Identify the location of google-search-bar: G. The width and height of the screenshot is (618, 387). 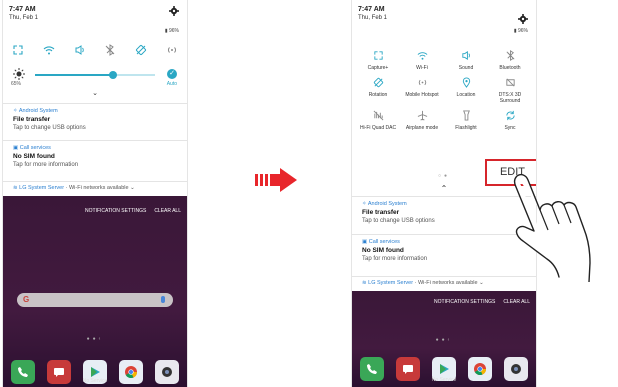
(95, 300).